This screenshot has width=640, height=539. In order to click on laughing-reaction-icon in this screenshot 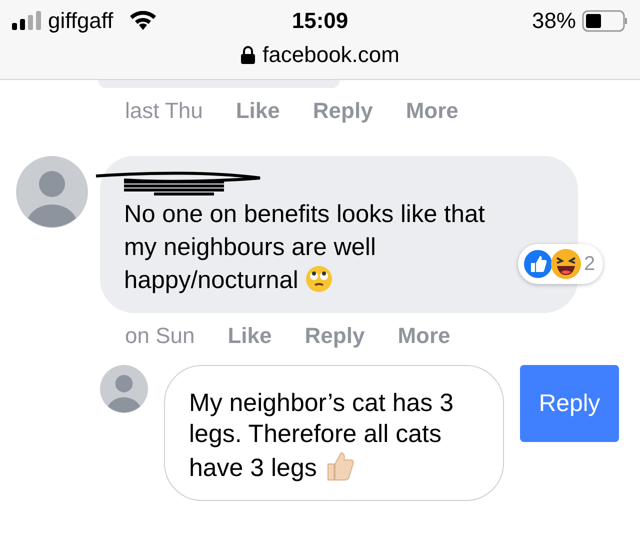, I will do `click(566, 264)`.